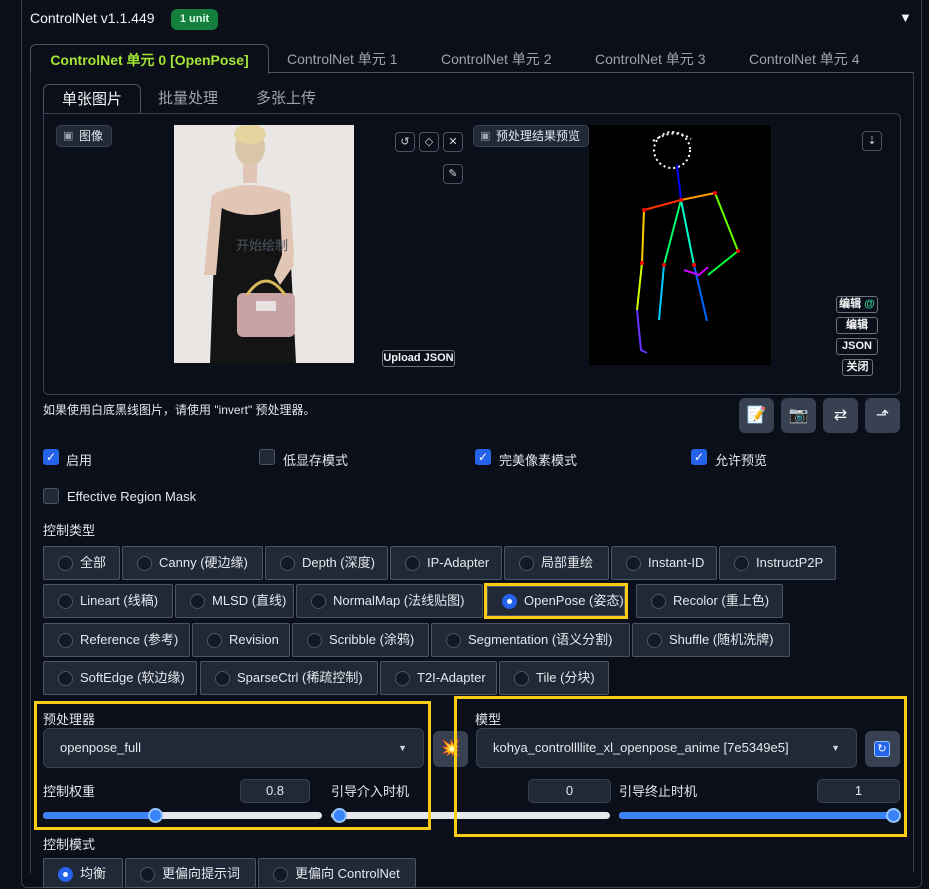  What do you see at coordinates (51, 496) in the screenshot?
I see `region-mask-checkbox` at bounding box center [51, 496].